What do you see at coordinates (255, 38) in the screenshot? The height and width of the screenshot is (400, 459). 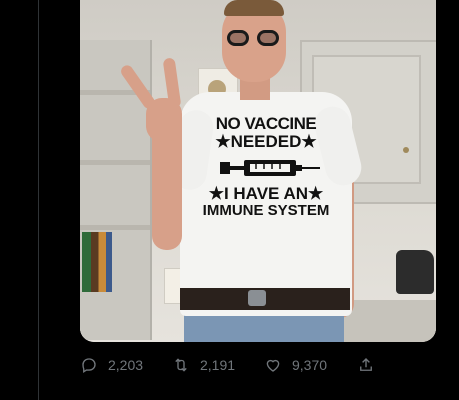 I see `glasses` at bounding box center [255, 38].